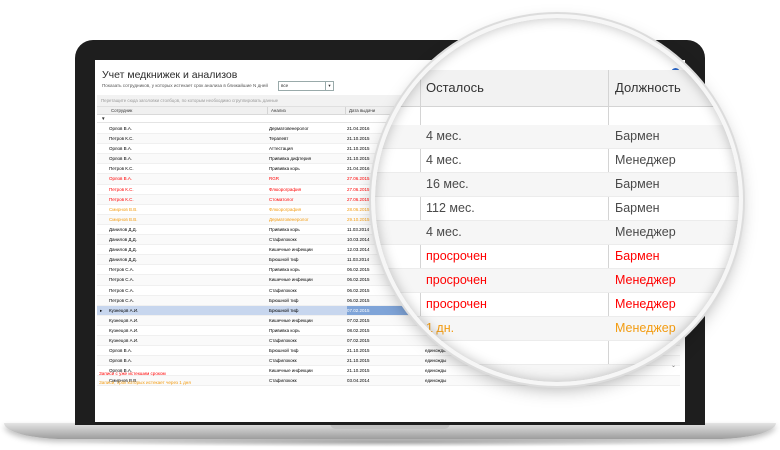  What do you see at coordinates (648, 88) in the screenshot?
I see `magnified-column-header-position: Должность` at bounding box center [648, 88].